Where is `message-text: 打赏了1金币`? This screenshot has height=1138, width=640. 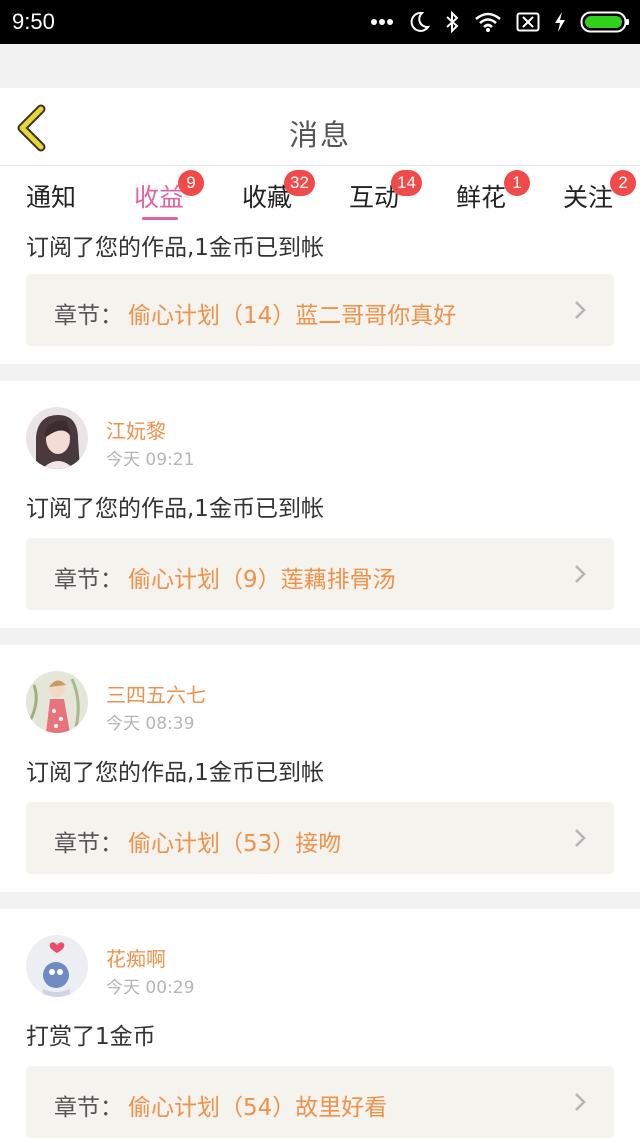
message-text: 打赏了1金币 is located at coordinates (91, 1037).